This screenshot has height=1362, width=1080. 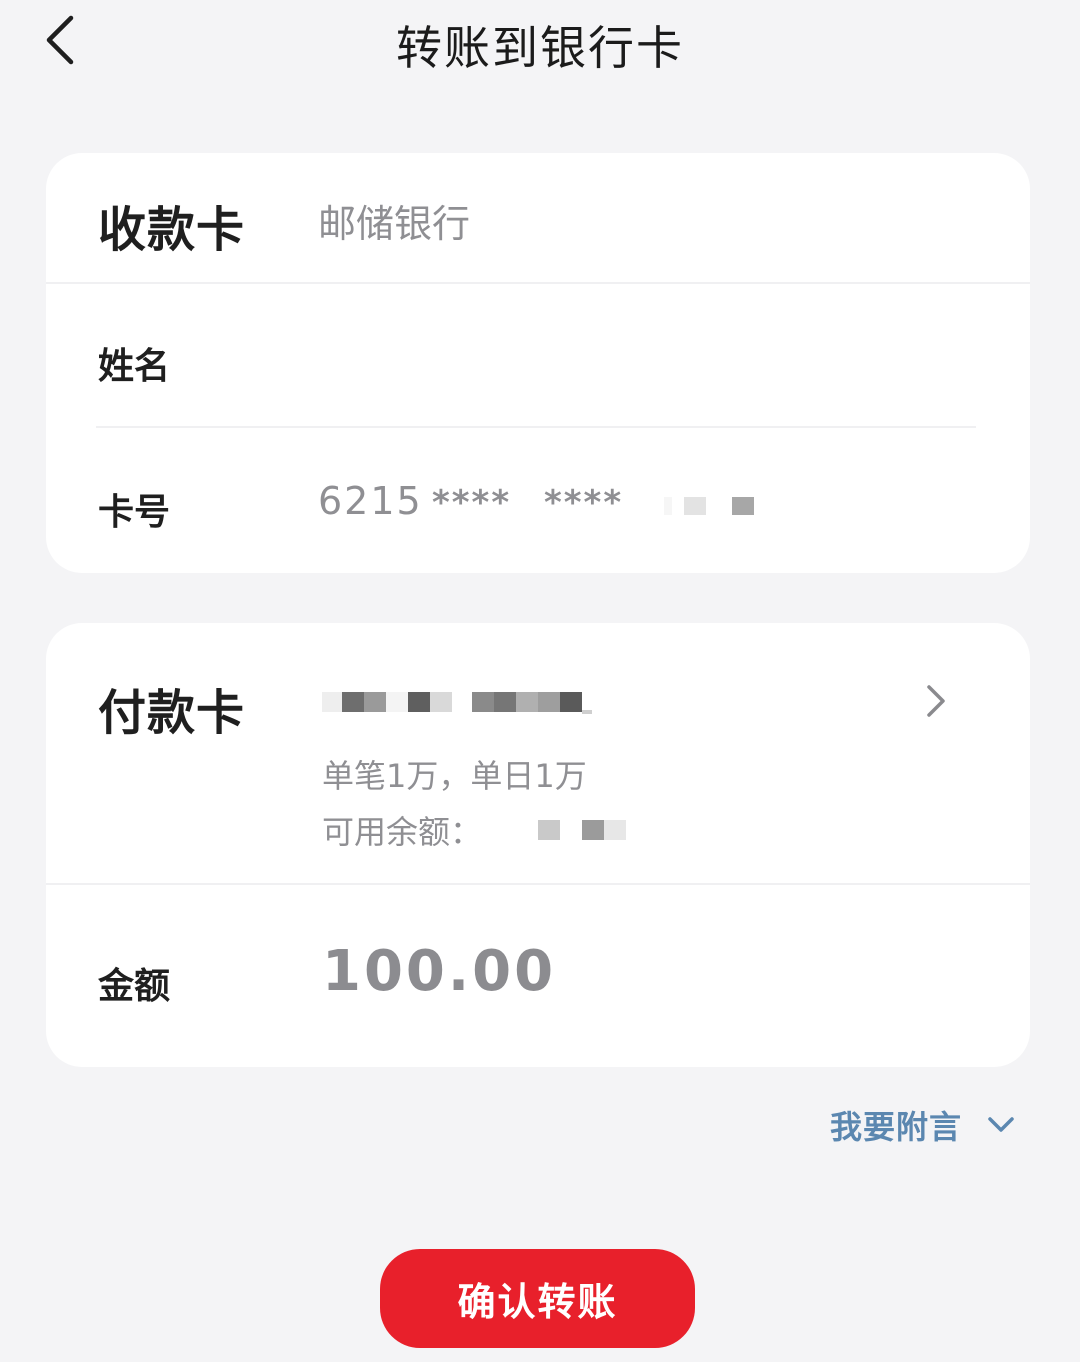 I want to click on add-note-link: 我要附言, so click(x=923, y=1125).